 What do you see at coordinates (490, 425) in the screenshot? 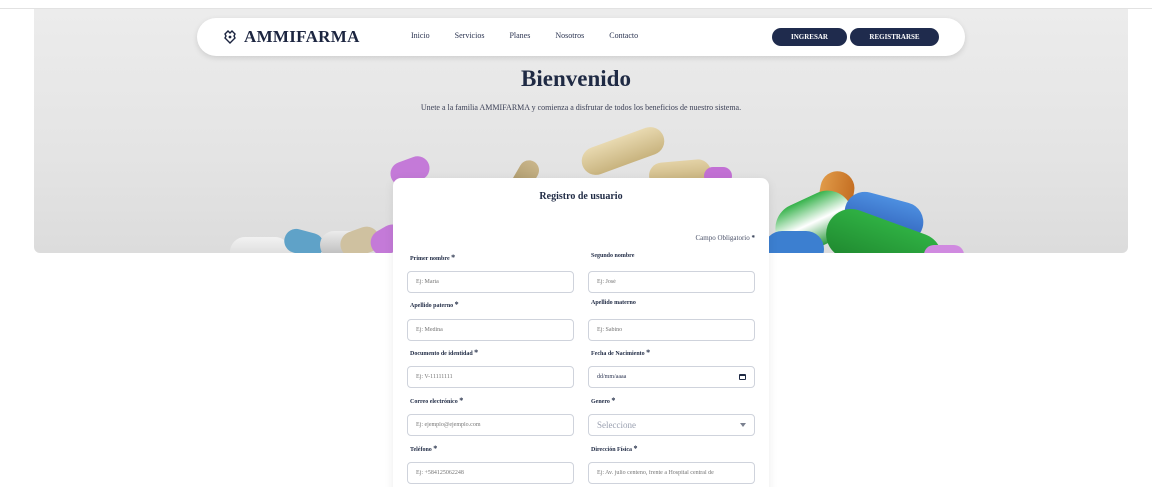
I see `email-input` at bounding box center [490, 425].